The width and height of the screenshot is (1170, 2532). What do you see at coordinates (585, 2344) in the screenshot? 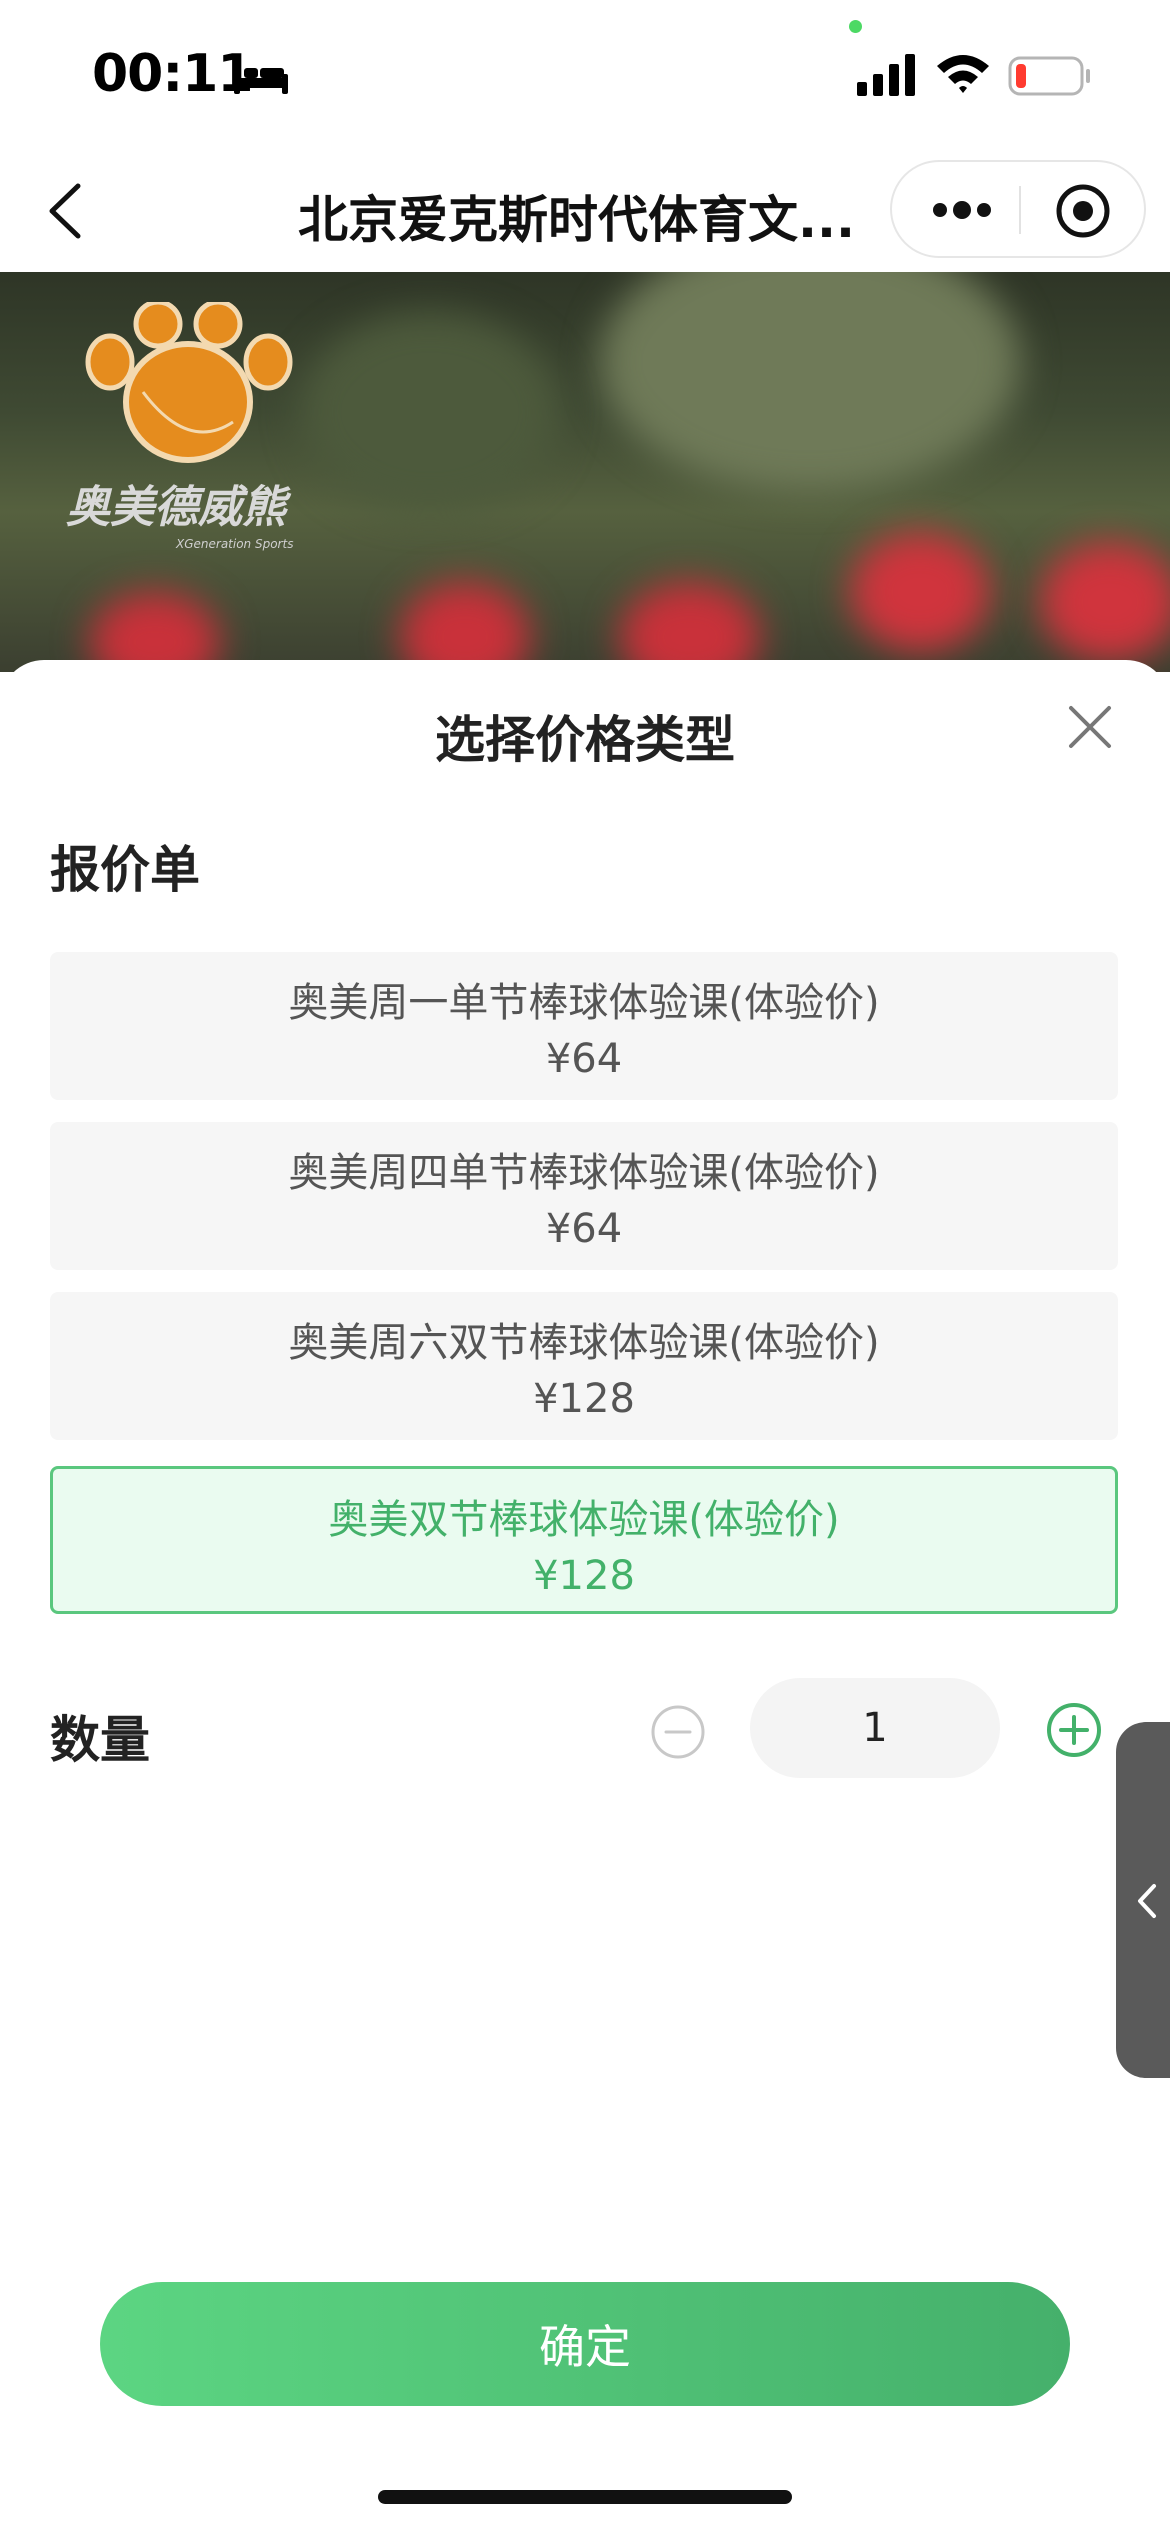
I see `confirm-button: 确定` at bounding box center [585, 2344].